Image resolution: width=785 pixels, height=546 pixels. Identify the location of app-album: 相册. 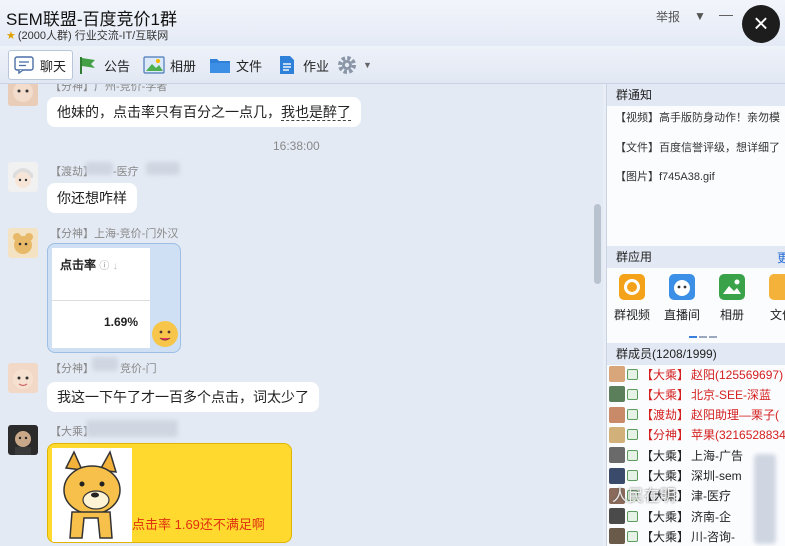
(732, 298).